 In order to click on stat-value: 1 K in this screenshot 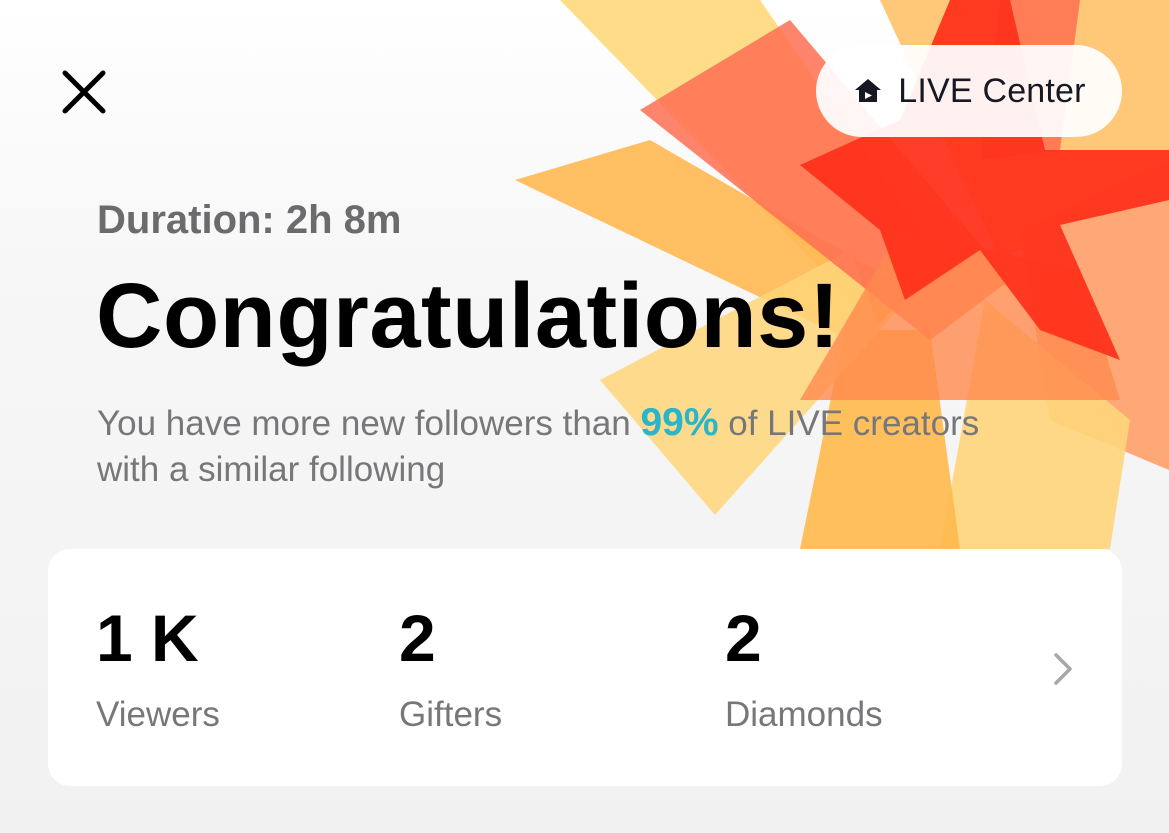, I will do `click(147, 638)`.